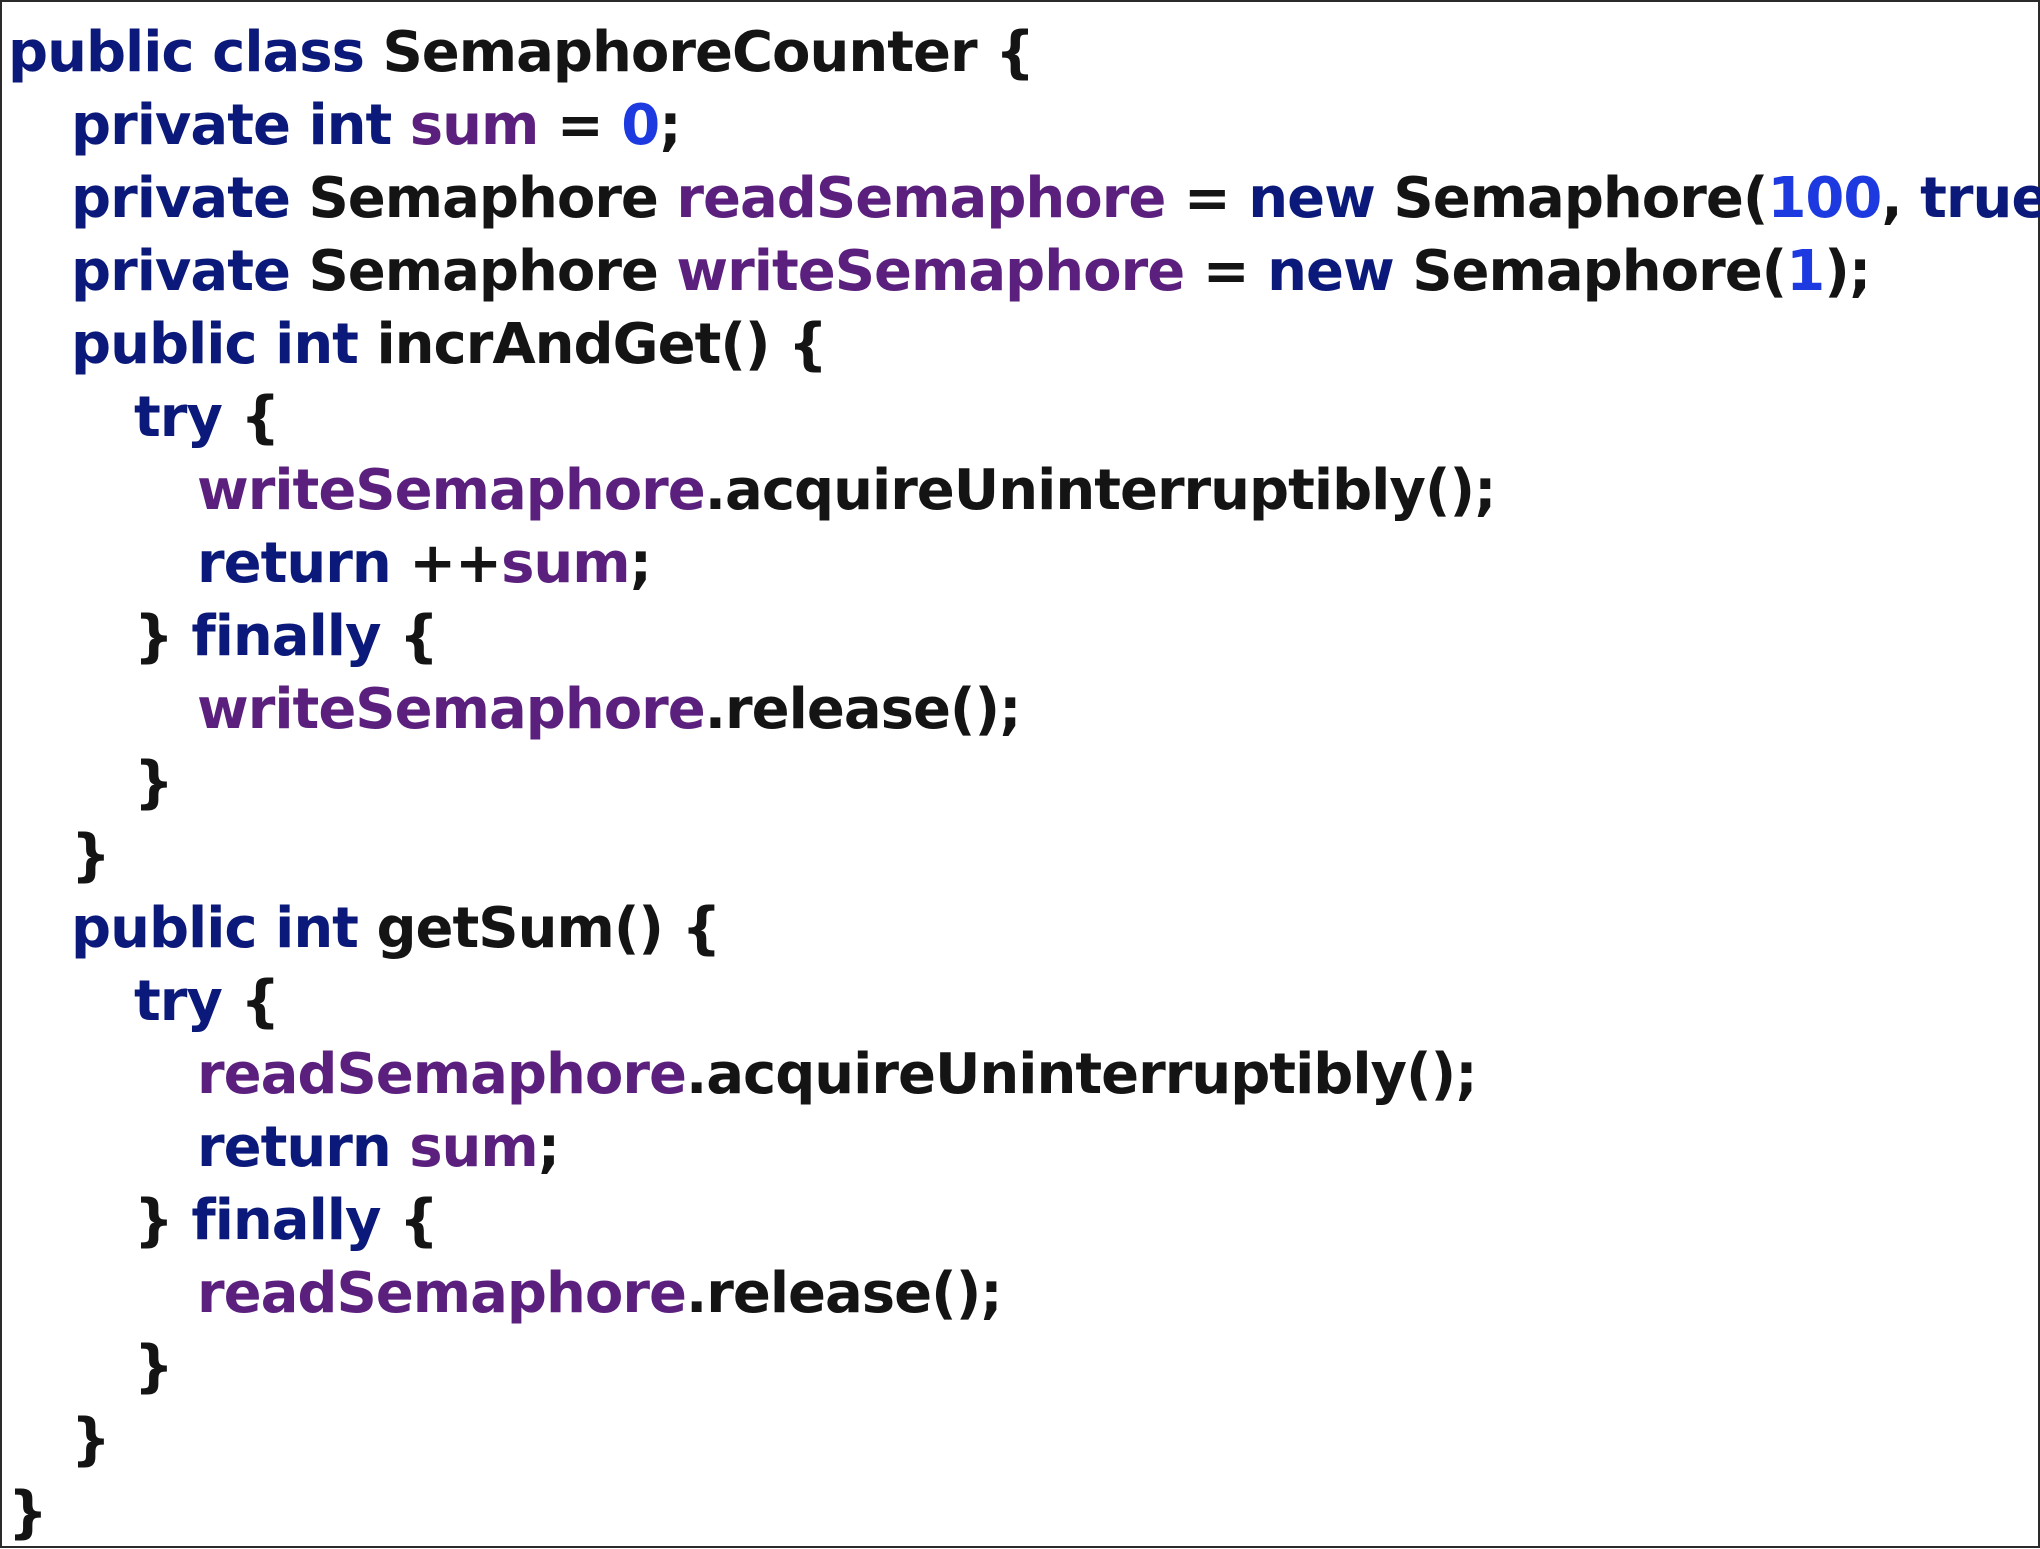 This screenshot has width=2040, height=1549. Describe the element at coordinates (548, 928) in the screenshot. I see `code-text: getSum() {` at that location.